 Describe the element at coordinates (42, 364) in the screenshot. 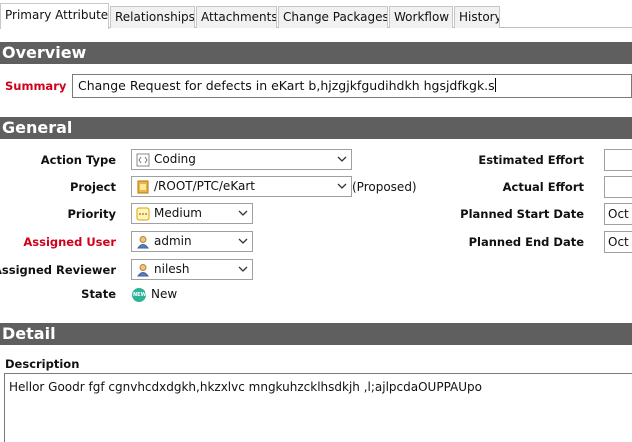

I see `description-label: Description` at that location.